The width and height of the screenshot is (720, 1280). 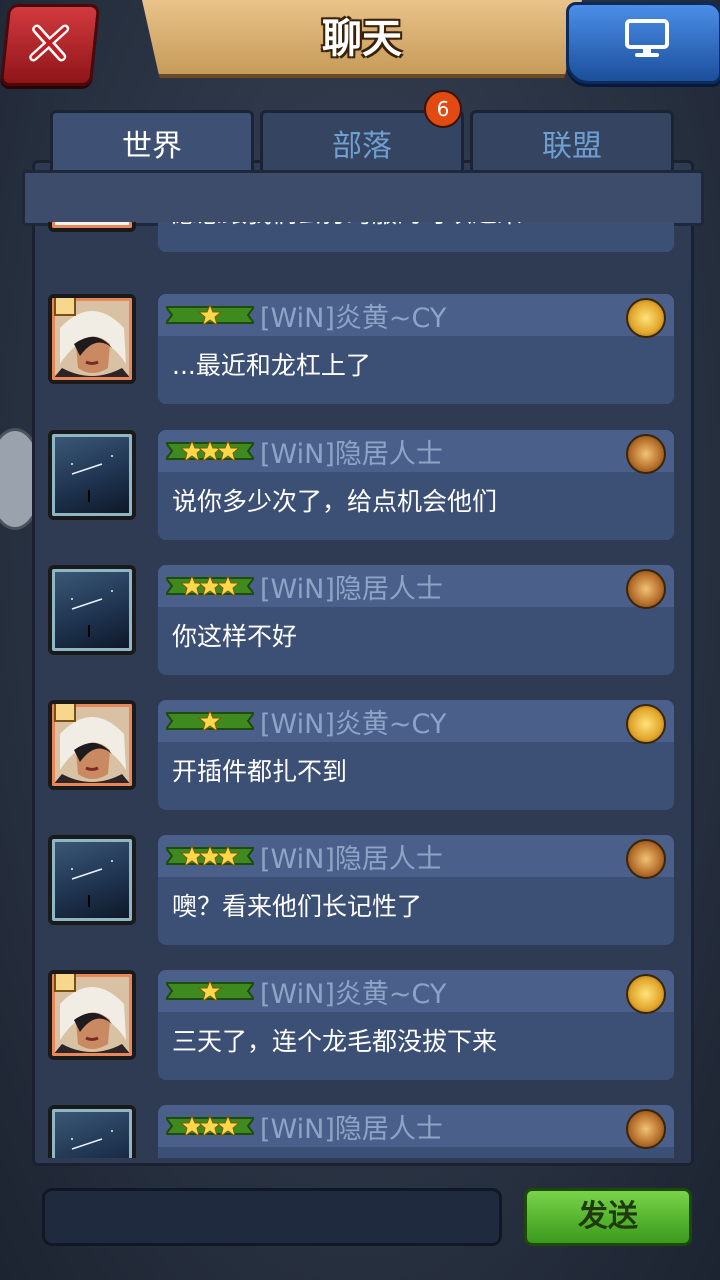 I want to click on message-bubble: [WiN]炎黄~CY 开插件都扎不到, so click(x=416, y=755).